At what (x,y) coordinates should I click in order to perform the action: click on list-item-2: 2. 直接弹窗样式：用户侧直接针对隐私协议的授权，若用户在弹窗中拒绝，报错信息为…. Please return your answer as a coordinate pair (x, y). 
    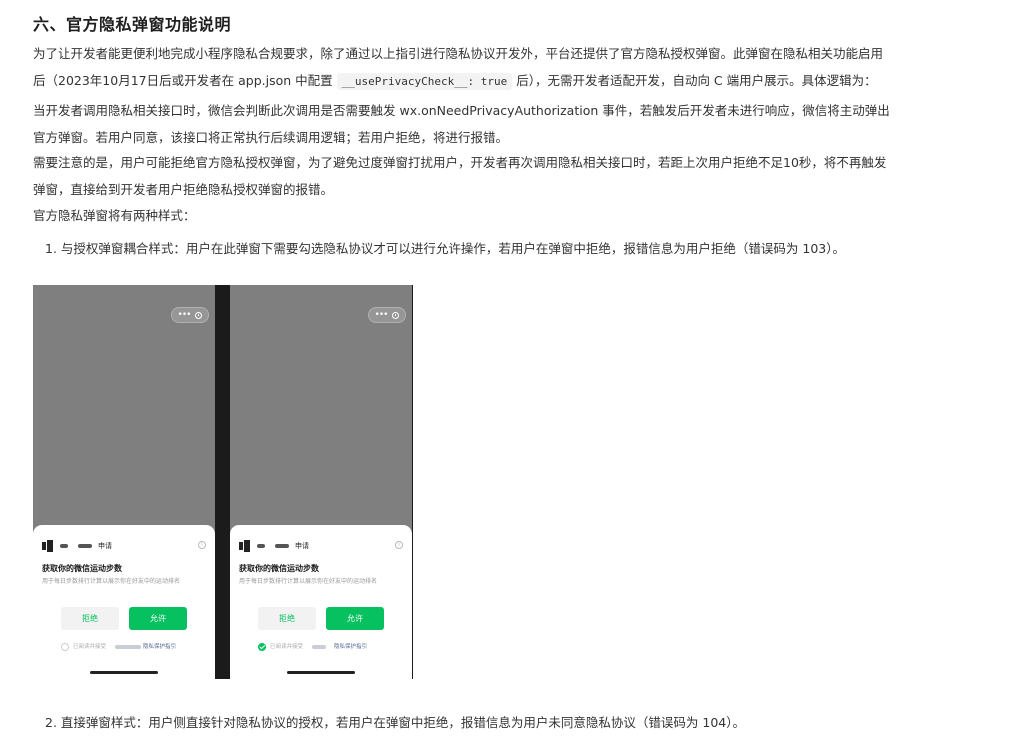
    Looking at the image, I should click on (395, 722).